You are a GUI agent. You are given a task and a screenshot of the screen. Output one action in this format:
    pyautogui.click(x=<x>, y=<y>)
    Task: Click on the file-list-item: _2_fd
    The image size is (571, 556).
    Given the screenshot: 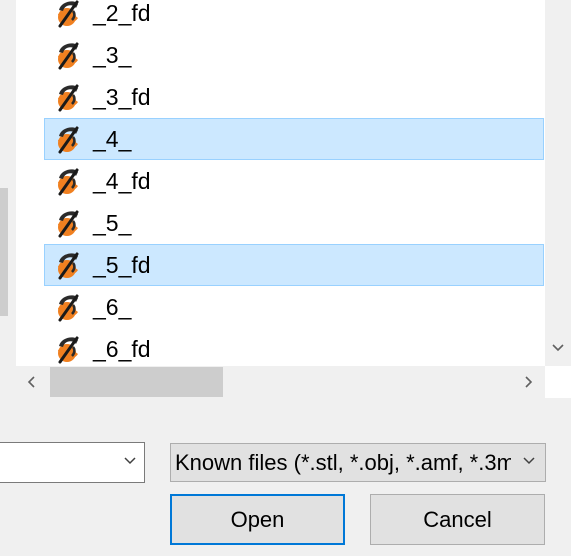 What is the action you would take?
    pyautogui.click(x=294, y=17)
    